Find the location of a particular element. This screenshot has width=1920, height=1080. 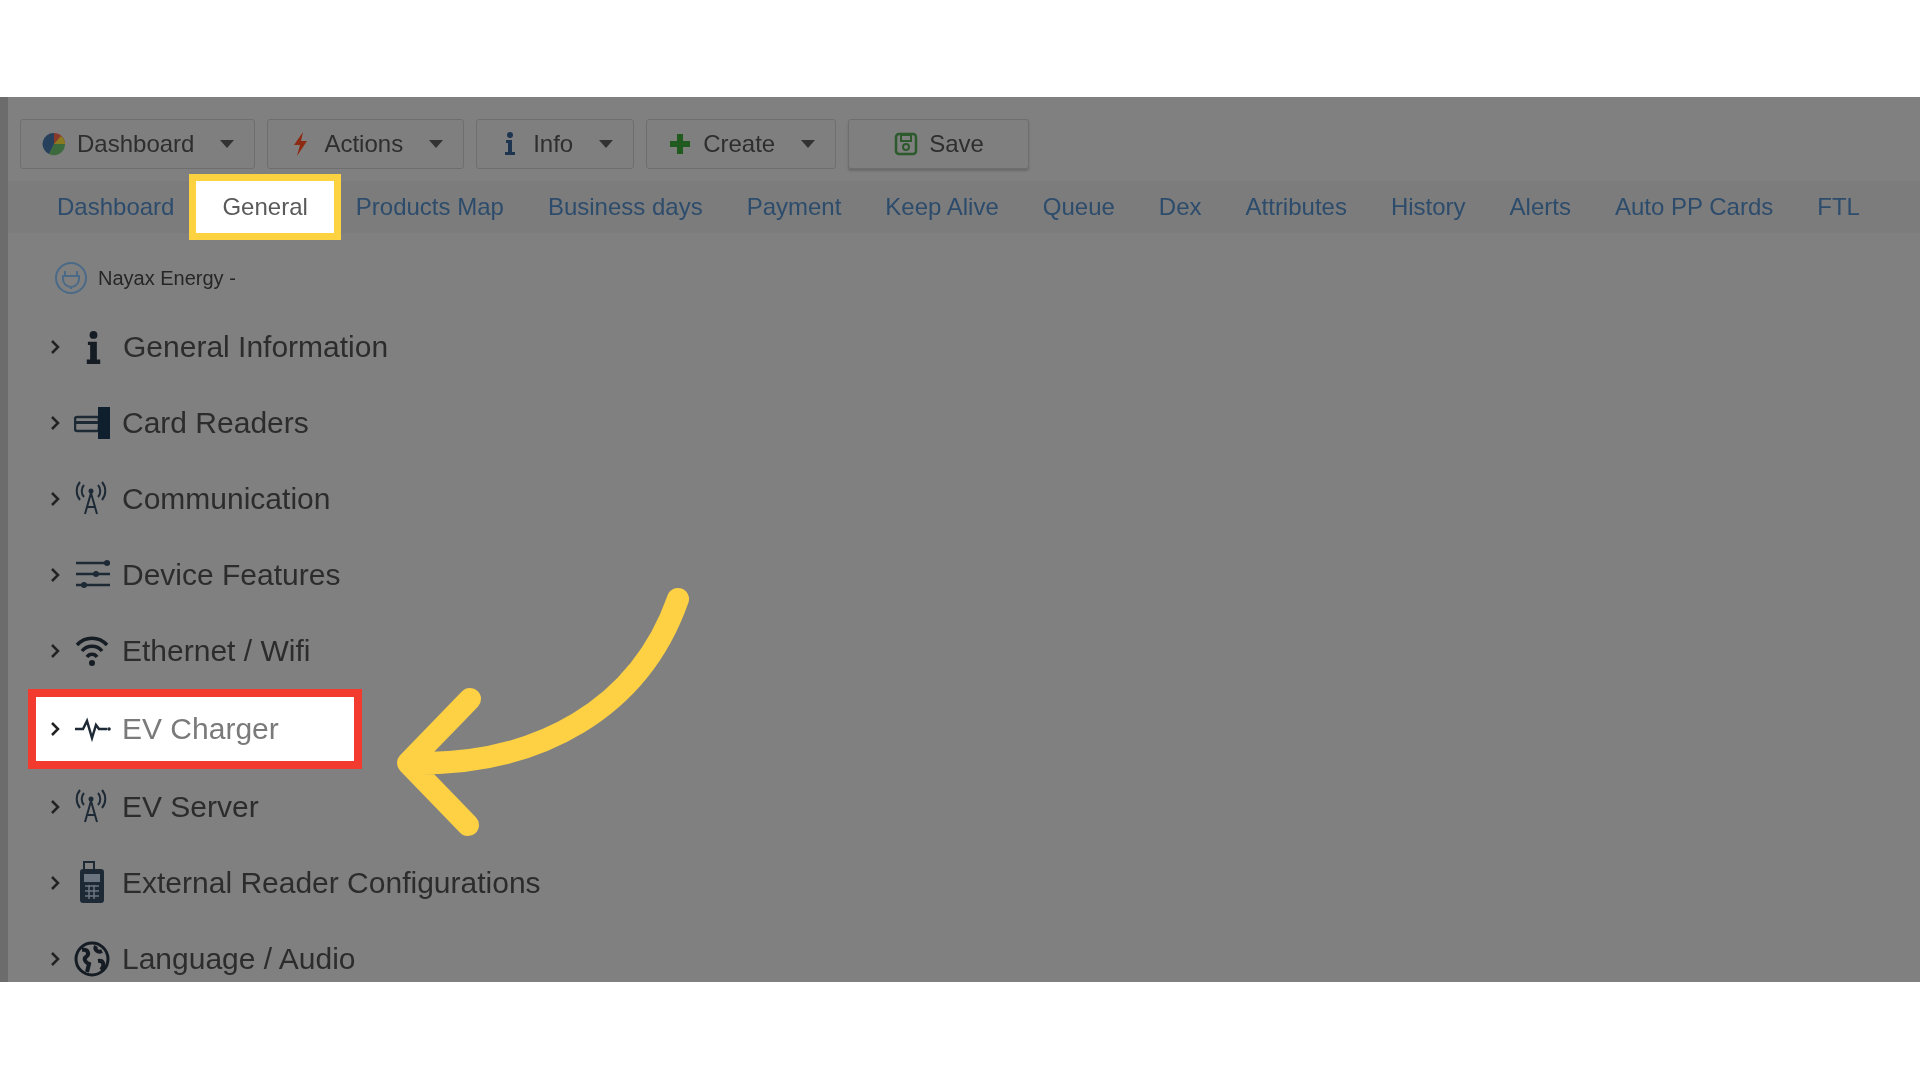

tab: History is located at coordinates (1428, 207).